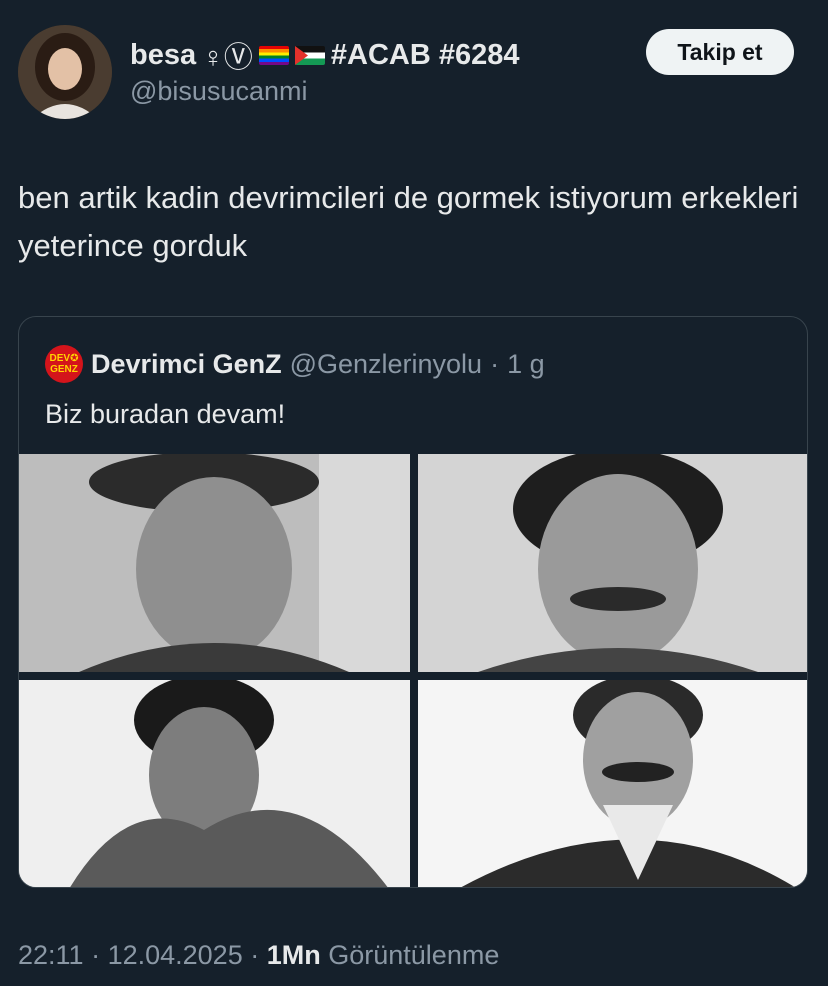  What do you see at coordinates (186, 364) in the screenshot?
I see `quoted-author-name: Devrimci GenZ` at bounding box center [186, 364].